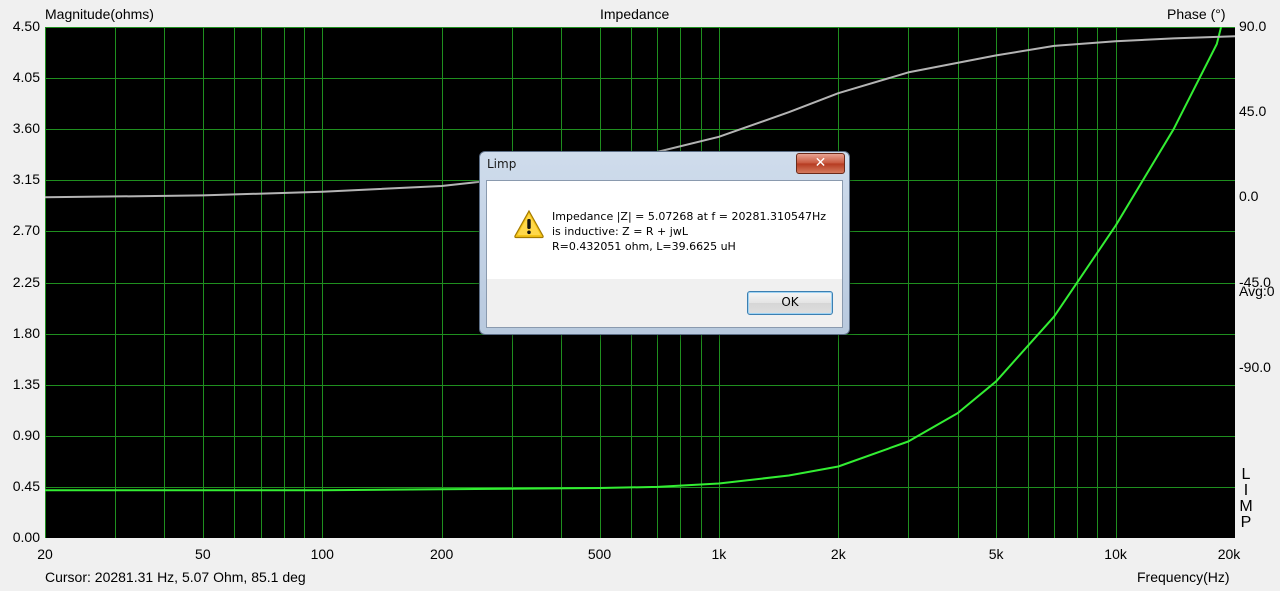  I want to click on close-button: ✕, so click(820, 163).